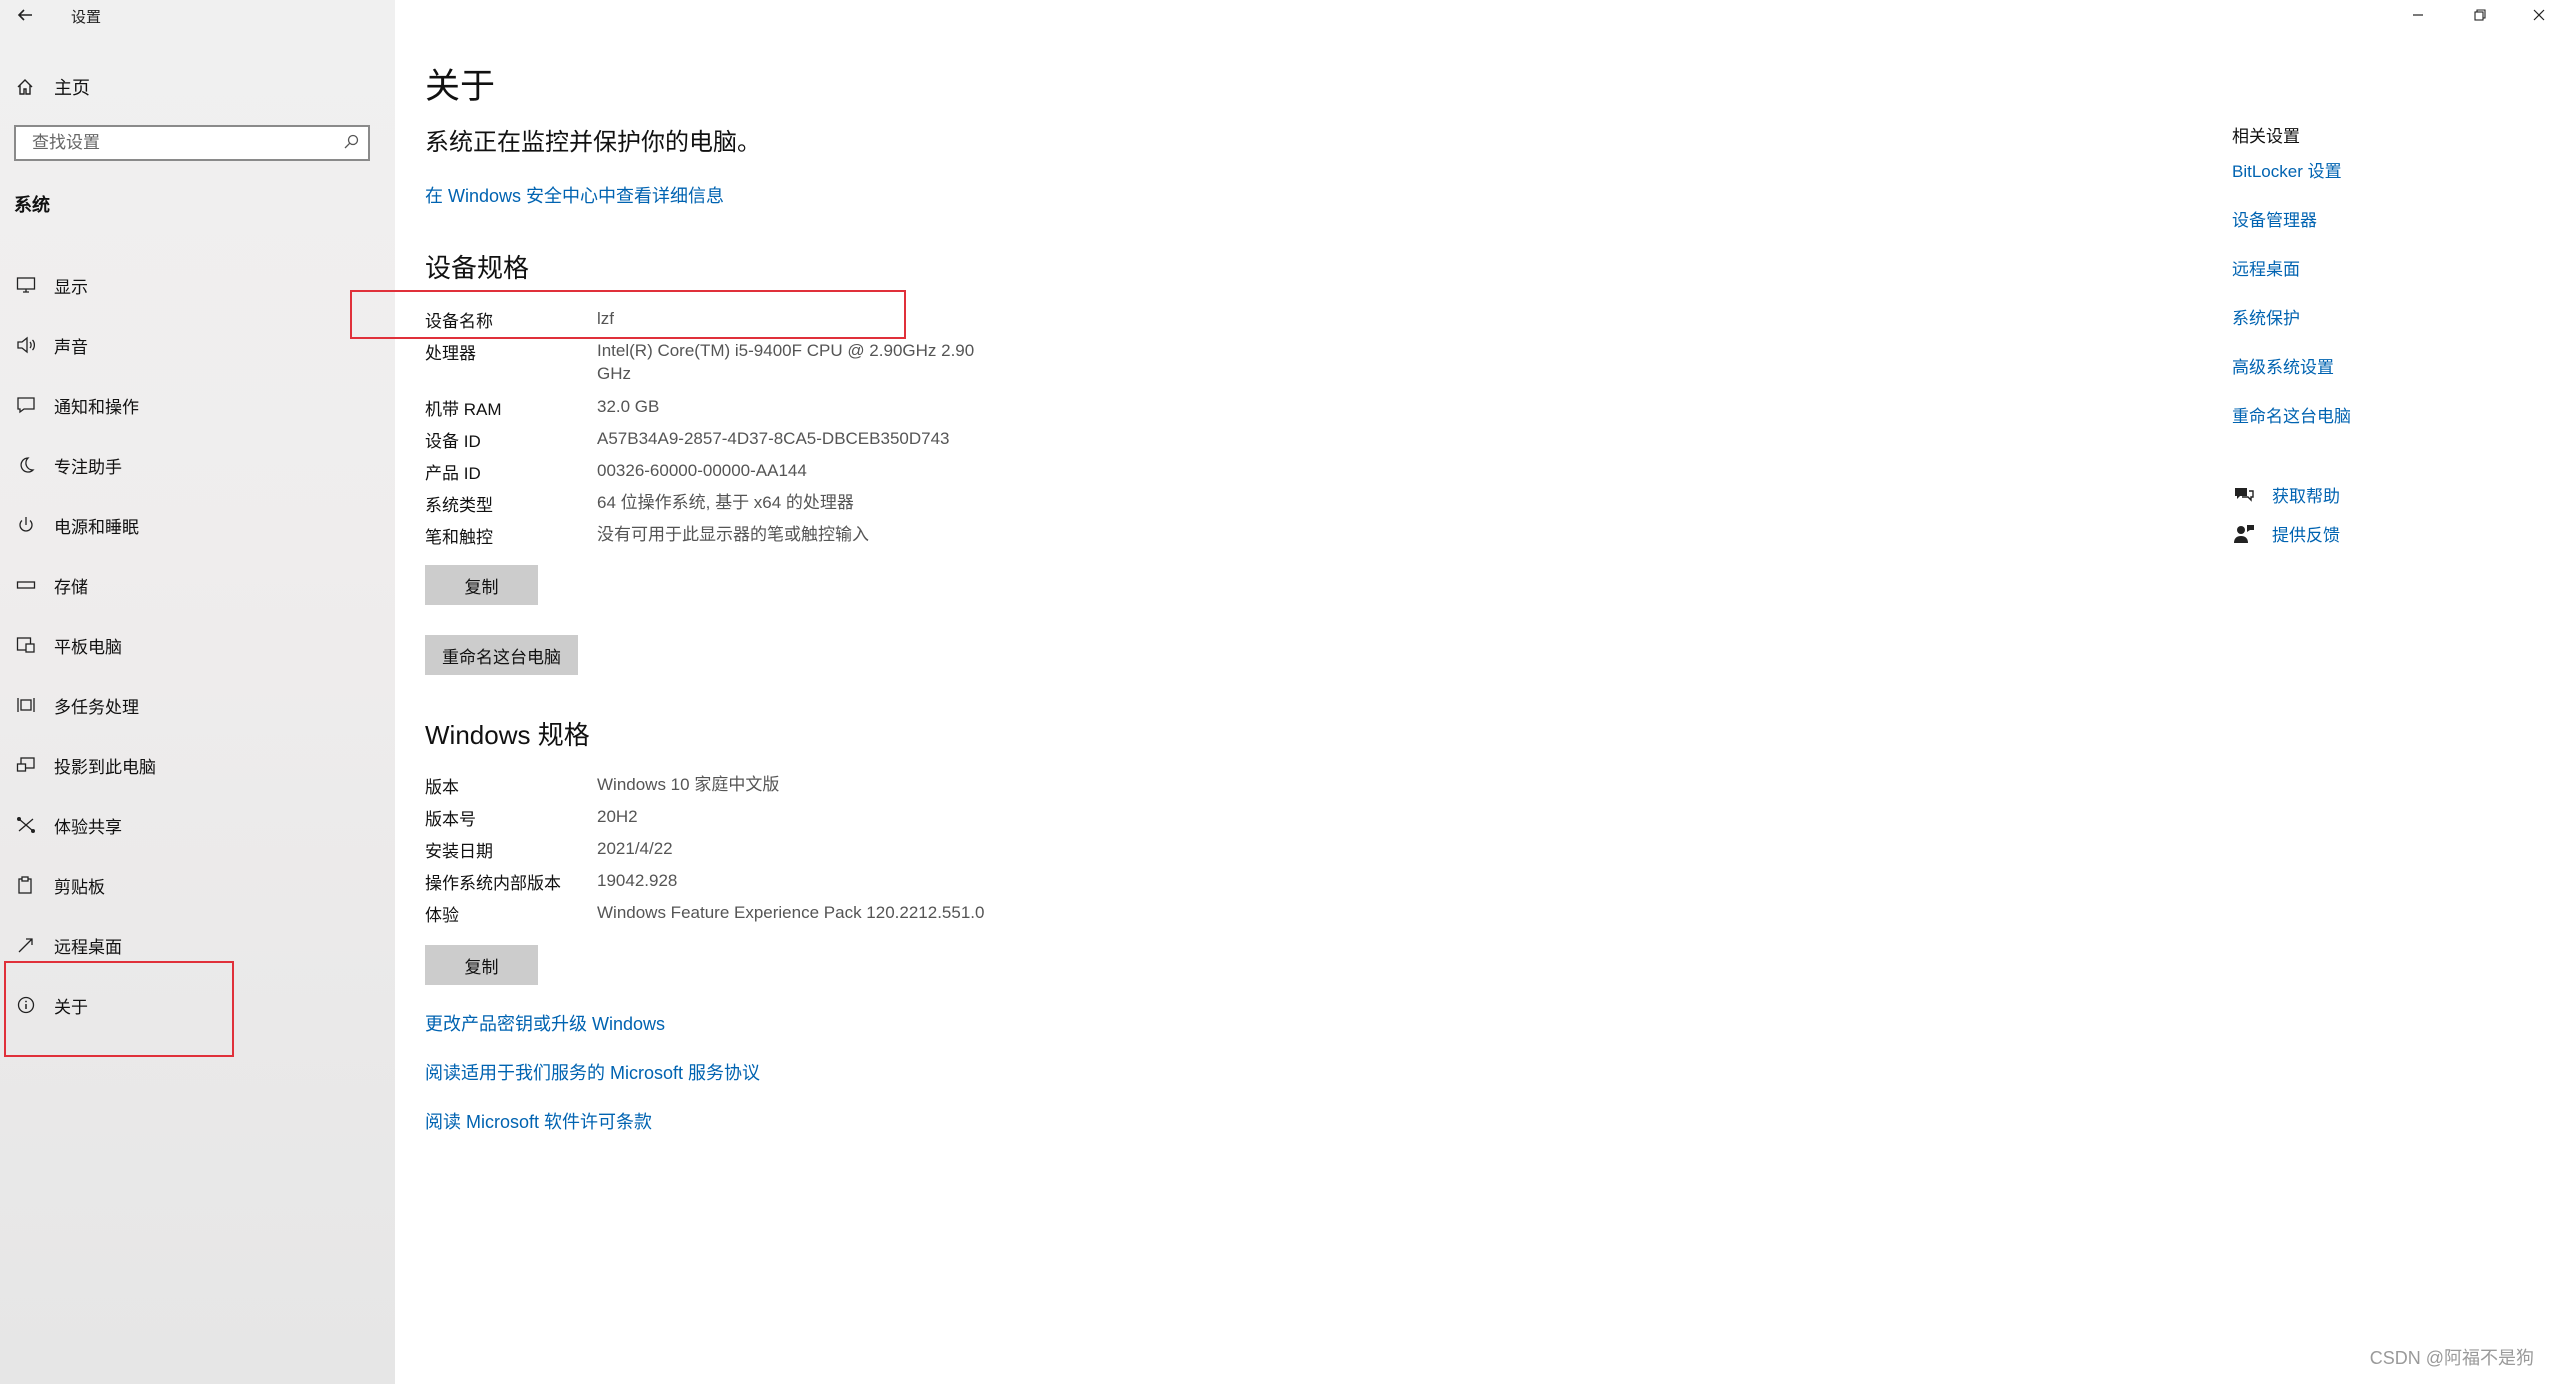 The width and height of the screenshot is (2554, 1384). Describe the element at coordinates (96, 527) in the screenshot. I see `sidebar-item-label: 电源和睡眠` at that location.